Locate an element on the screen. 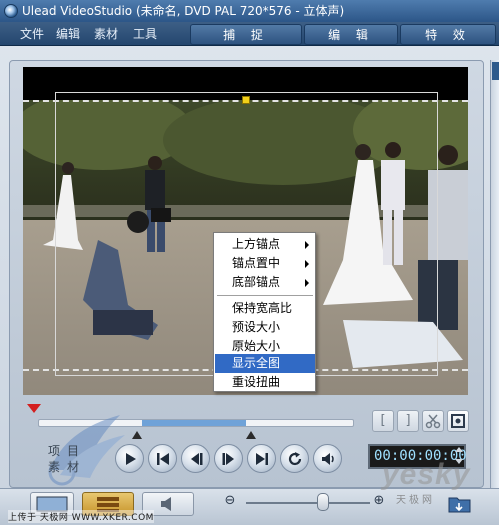 The height and width of the screenshot is (525, 499). tab-capture: 捕 捉 is located at coordinates (246, 34).